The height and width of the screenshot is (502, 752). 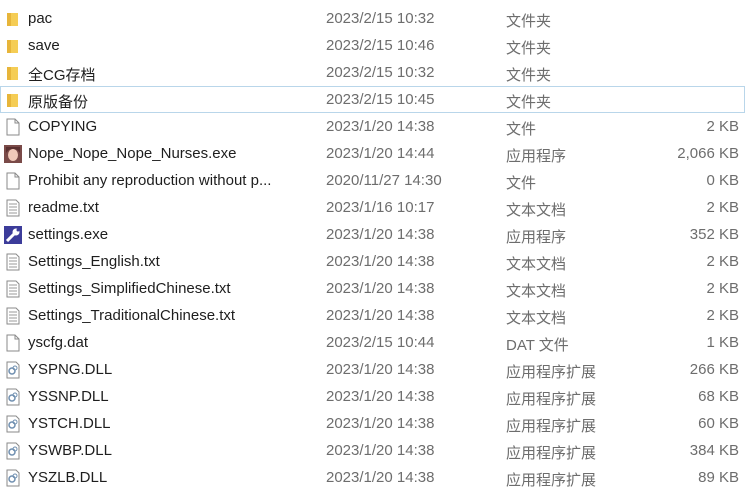 I want to click on file-name: YSPNG.DLL, so click(x=70, y=369).